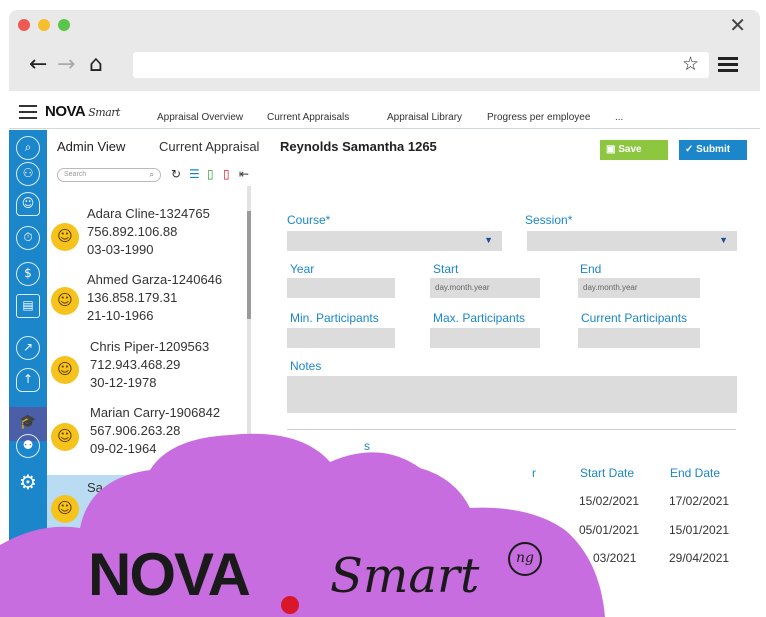 Image resolution: width=766 pixels, height=617 pixels. What do you see at coordinates (634, 318) in the screenshot?
I see `current-participants-label: Current Participants` at bounding box center [634, 318].